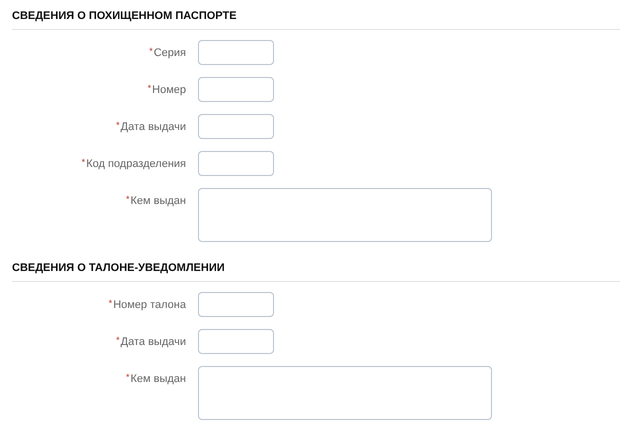  I want to click on section-heading: СВЕДЕНИЯ О ПОХИЩЕННОМ ПАСПОРТЕ, so click(125, 16).